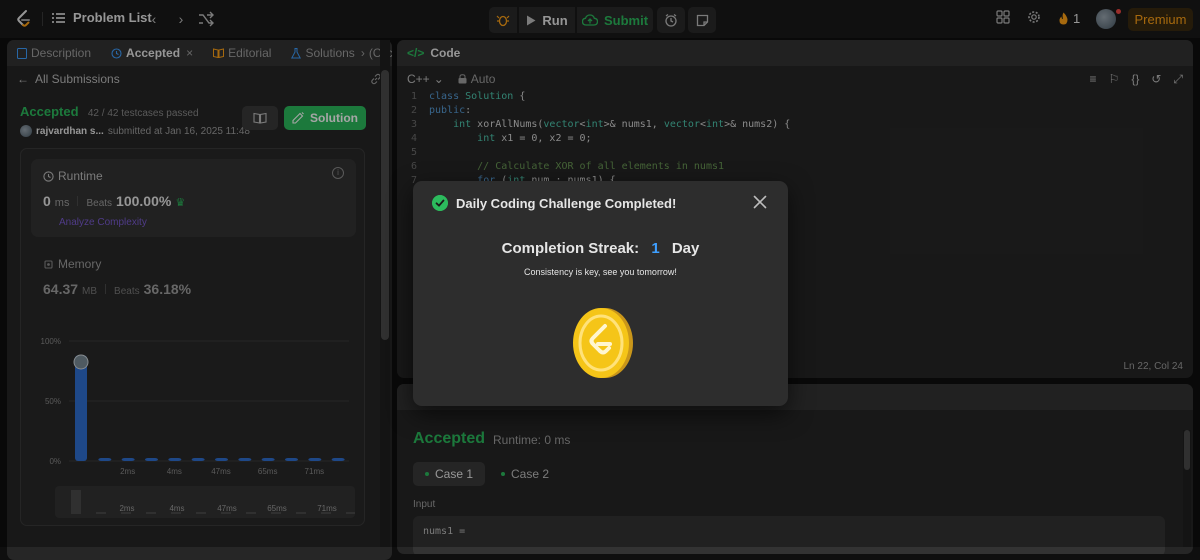  I want to click on streak-unit: Day, so click(685, 248).